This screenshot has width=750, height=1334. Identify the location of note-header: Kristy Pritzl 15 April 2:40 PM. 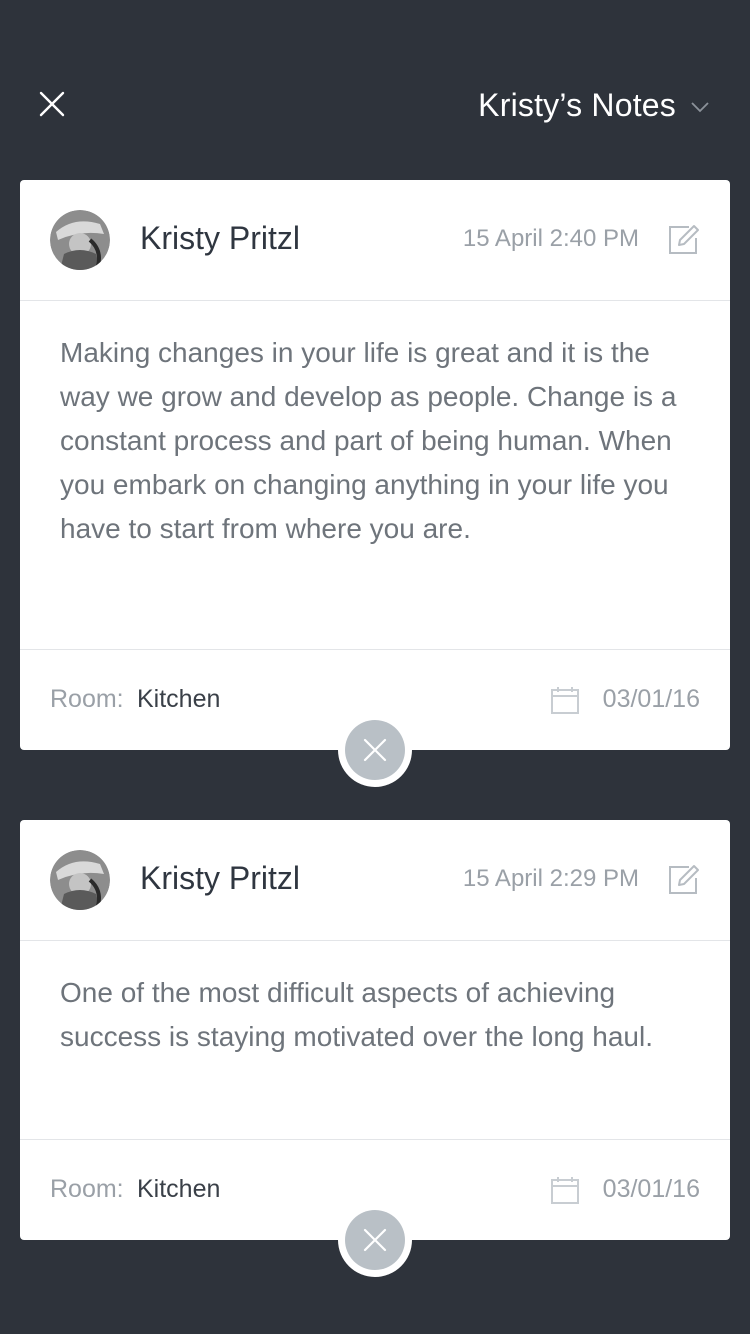
(375, 240).